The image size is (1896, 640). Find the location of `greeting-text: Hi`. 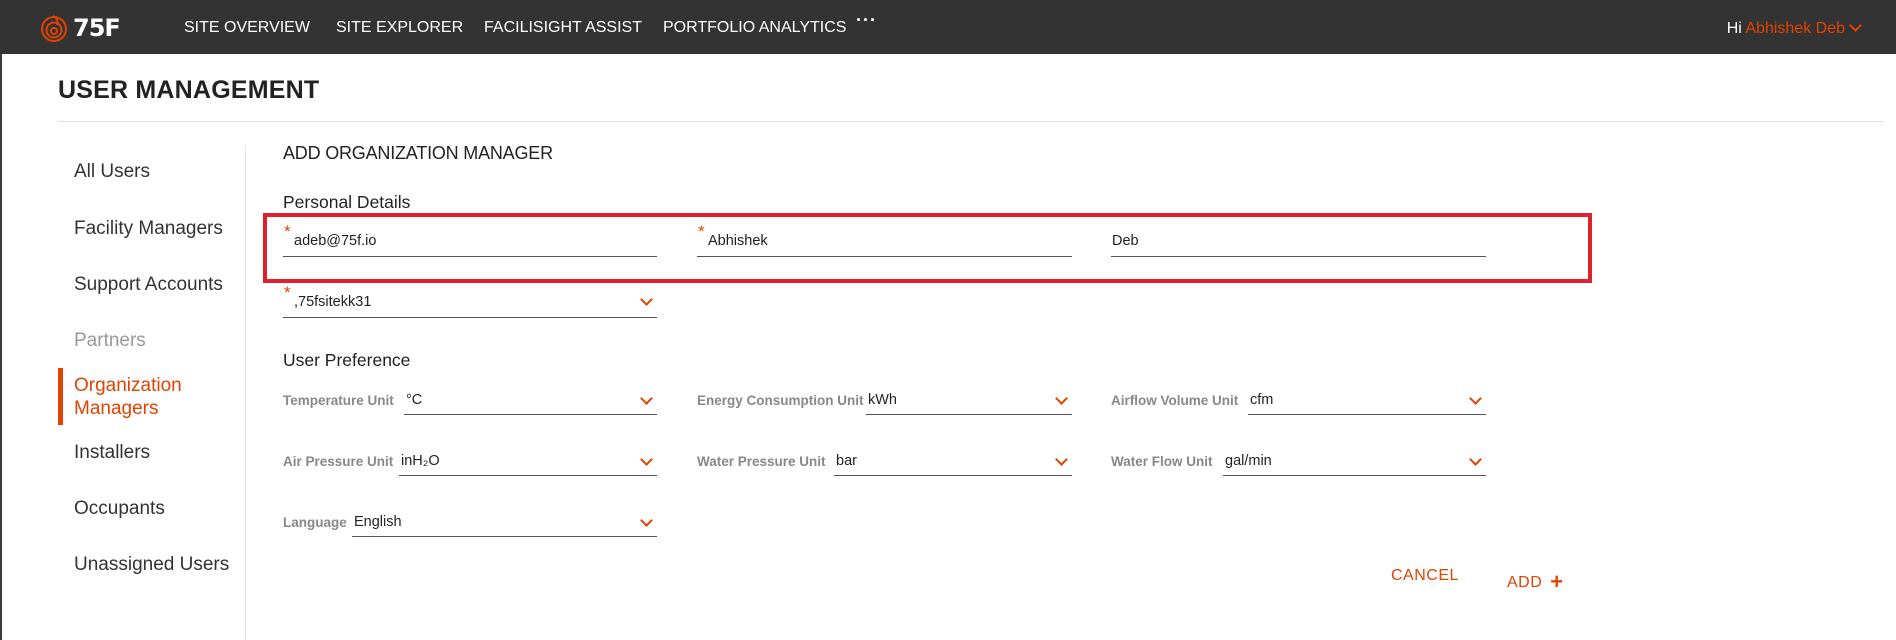

greeting-text: Hi is located at coordinates (1734, 28).